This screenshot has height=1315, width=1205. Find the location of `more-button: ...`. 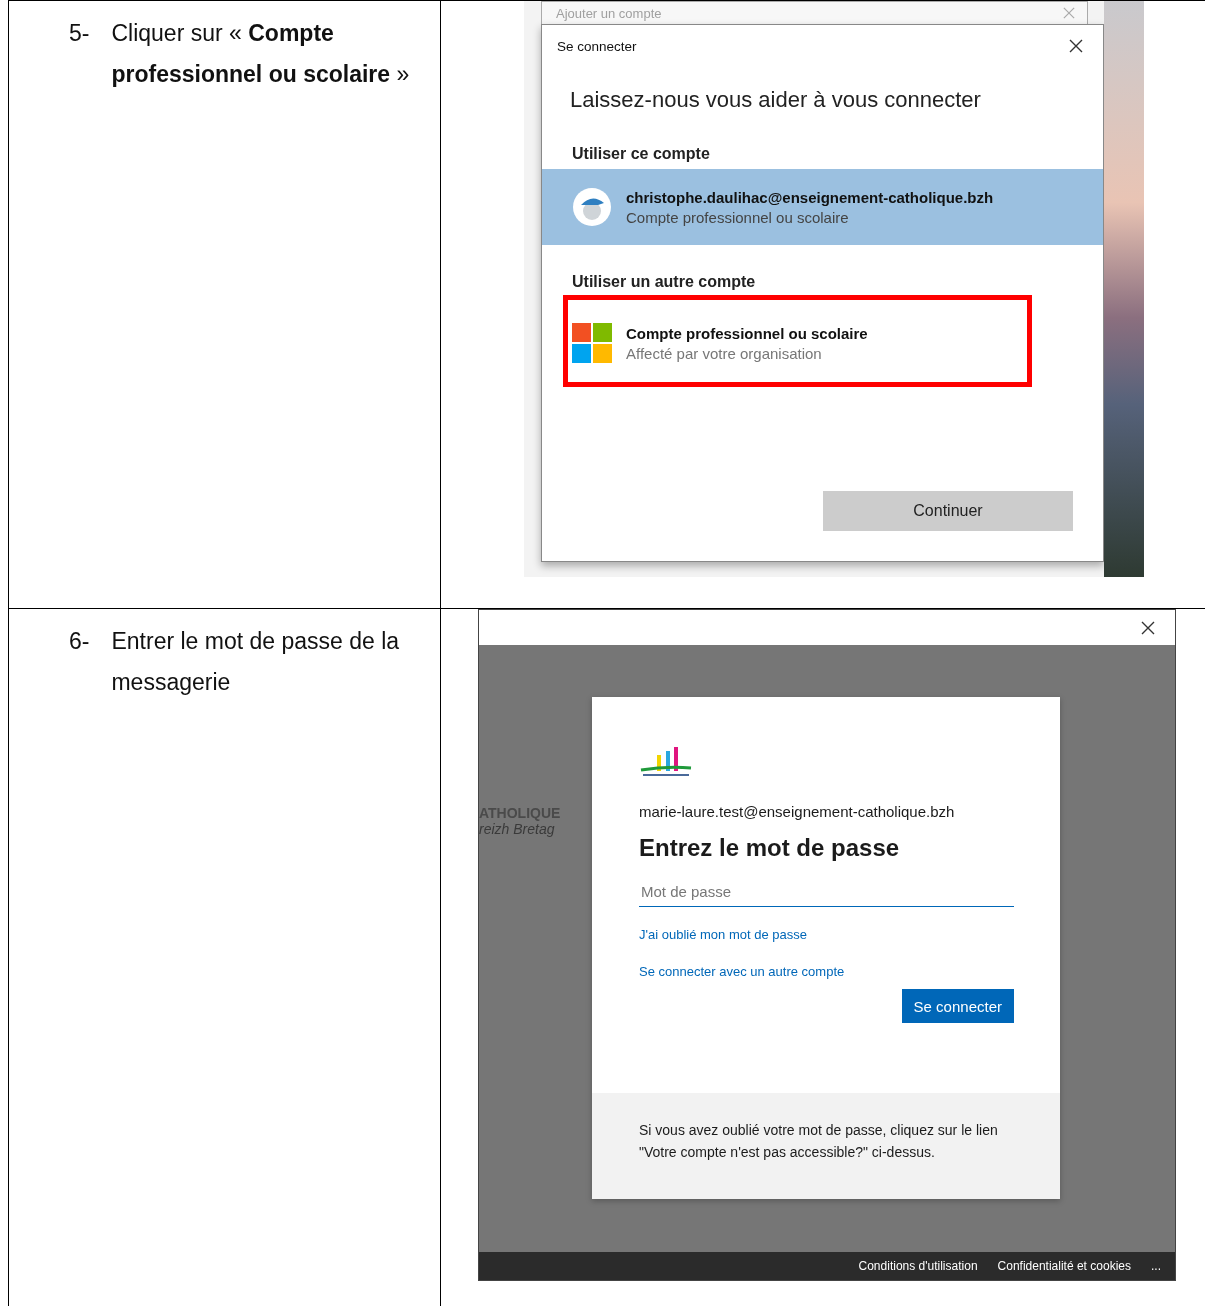

more-button: ... is located at coordinates (1156, 1266).